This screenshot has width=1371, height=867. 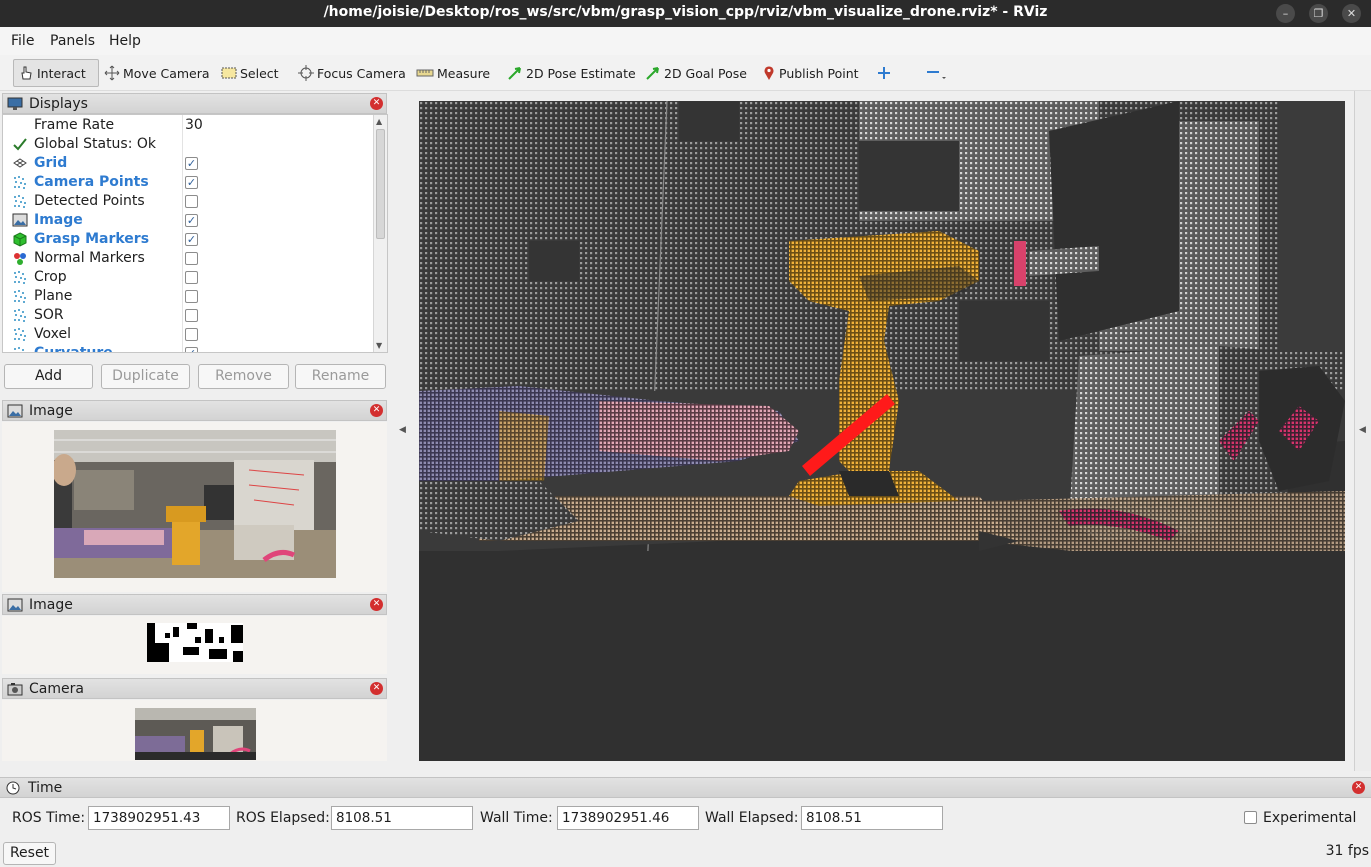 What do you see at coordinates (159, 818) in the screenshot?
I see `ros-time-field: 1738902951.43` at bounding box center [159, 818].